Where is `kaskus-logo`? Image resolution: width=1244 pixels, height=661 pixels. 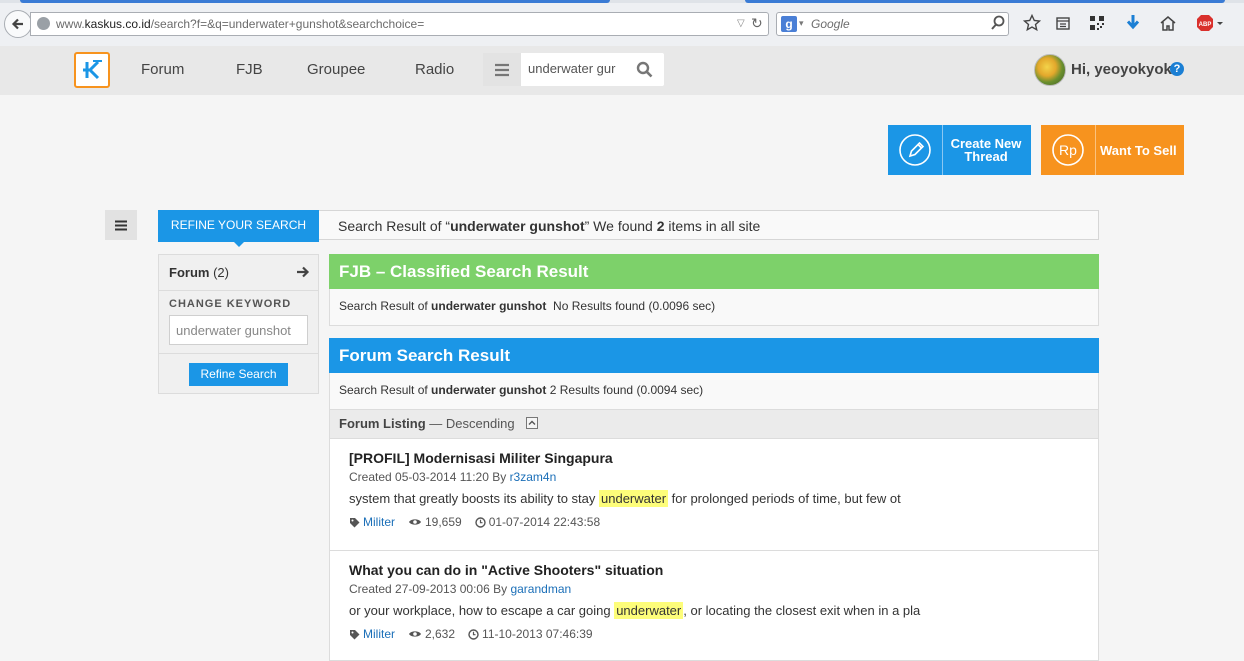
kaskus-logo is located at coordinates (92, 70).